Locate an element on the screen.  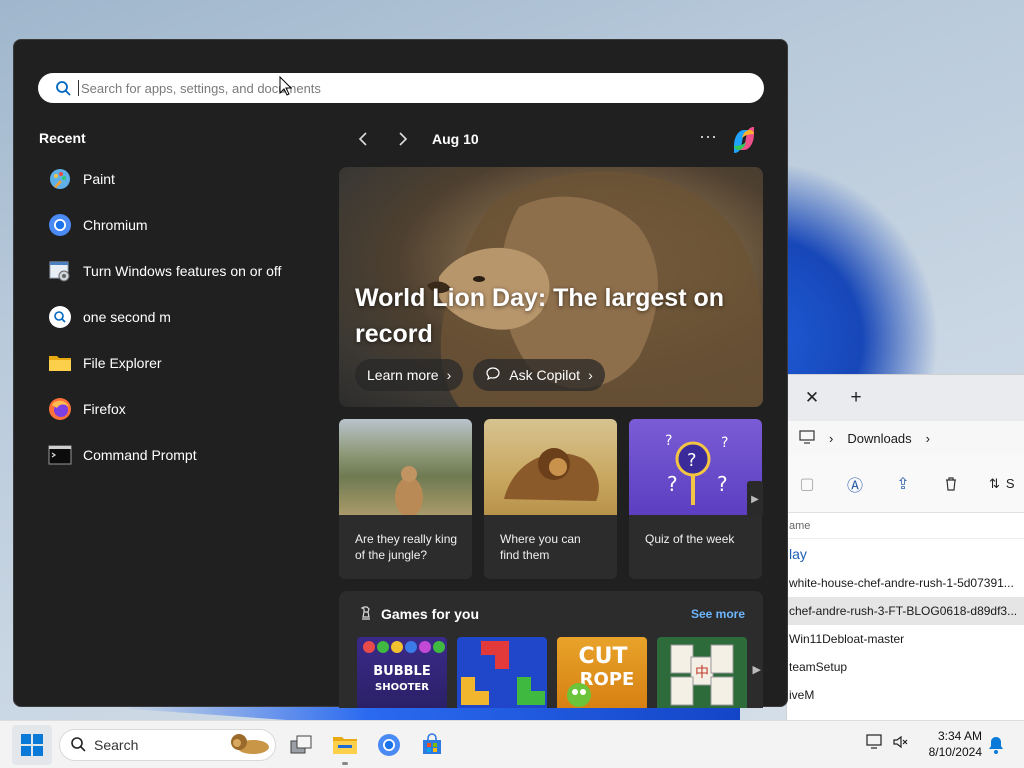
recent-item-label: Command Prompt is located at coordinates (140, 455).